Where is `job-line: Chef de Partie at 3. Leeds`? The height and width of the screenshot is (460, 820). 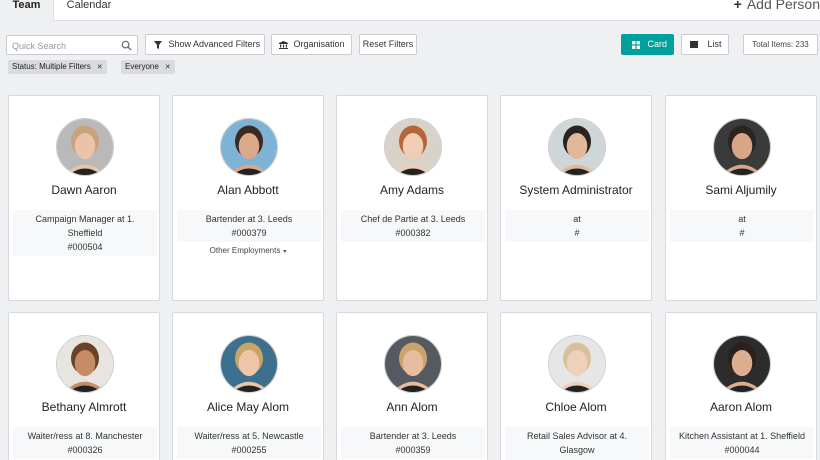
job-line: Chef de Partie at 3. Leeds is located at coordinates (413, 219).